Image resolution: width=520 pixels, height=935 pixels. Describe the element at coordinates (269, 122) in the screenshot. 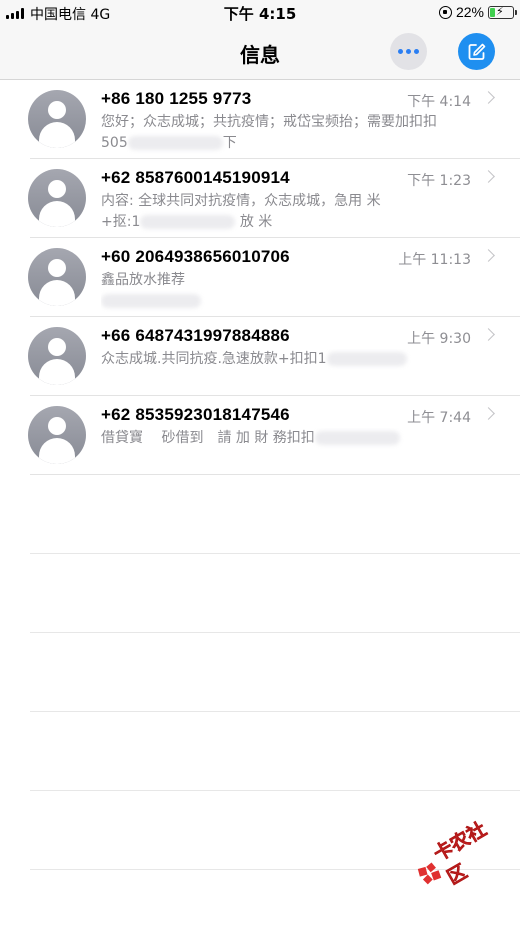

I see `preview-line: 您好；众志成城；共抗疫情；戒岱宝频抬；需要加扣扣` at that location.